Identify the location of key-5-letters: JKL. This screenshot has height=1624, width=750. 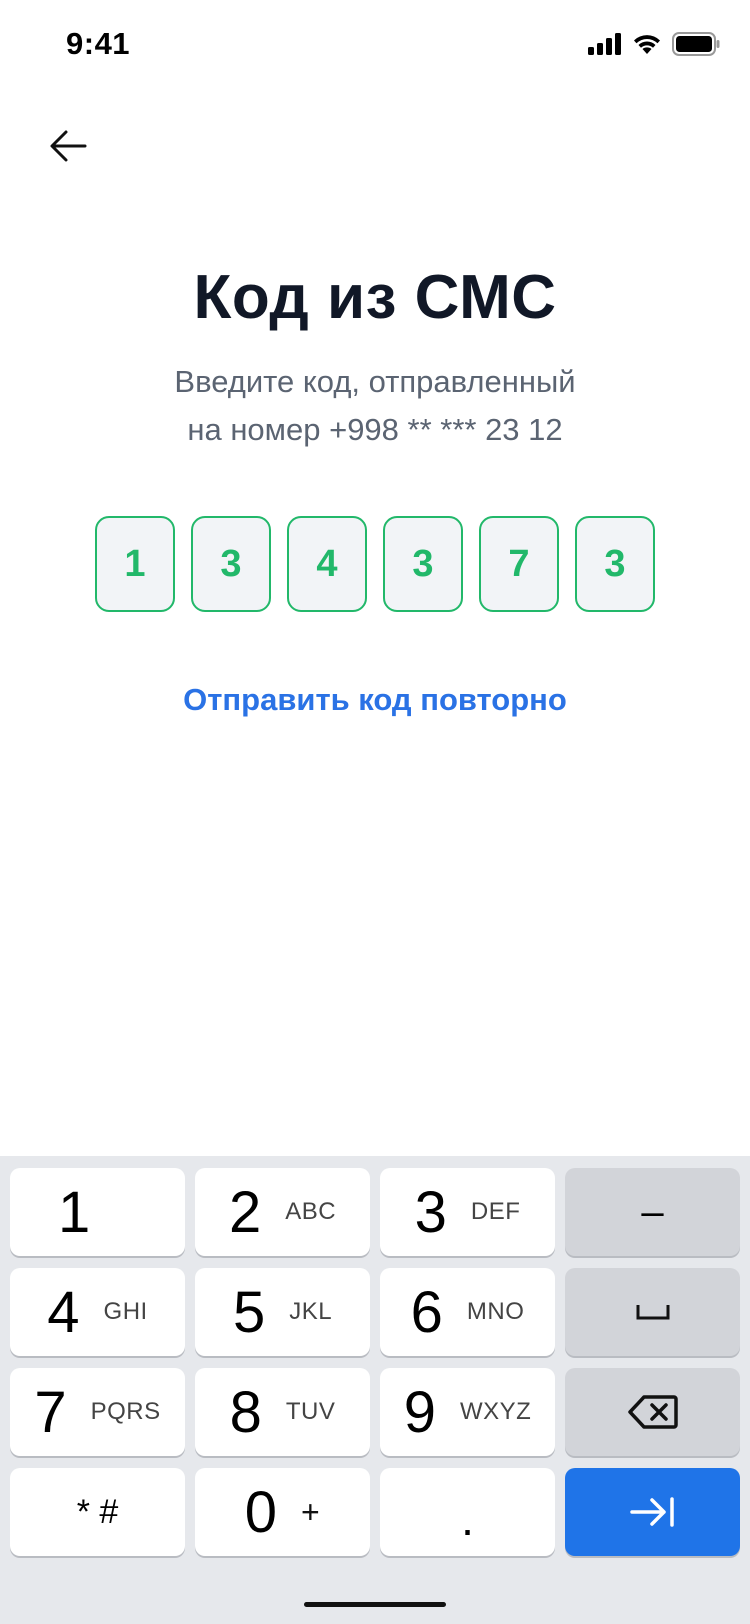
(311, 1311).